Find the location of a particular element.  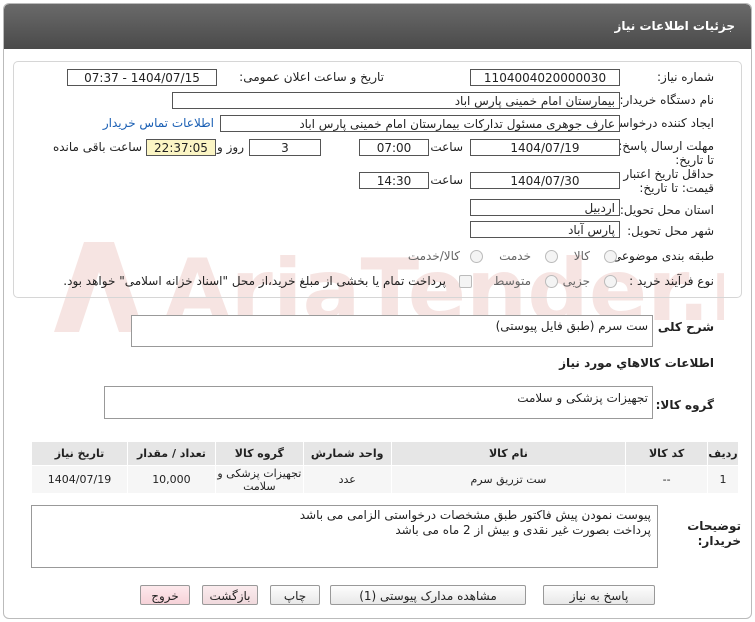

cell-row: 1 is located at coordinates (723, 479).